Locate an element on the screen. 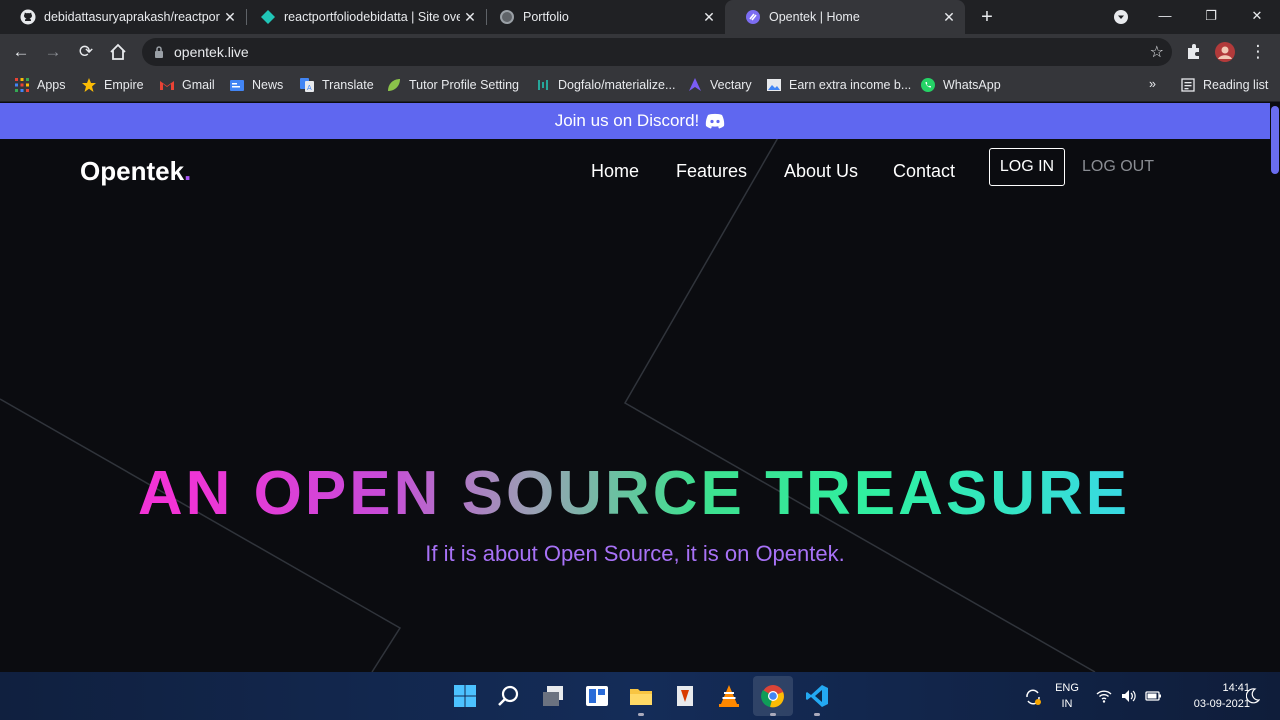 The image size is (1280, 720). address-bar: opentek.live ☆ is located at coordinates (657, 52).